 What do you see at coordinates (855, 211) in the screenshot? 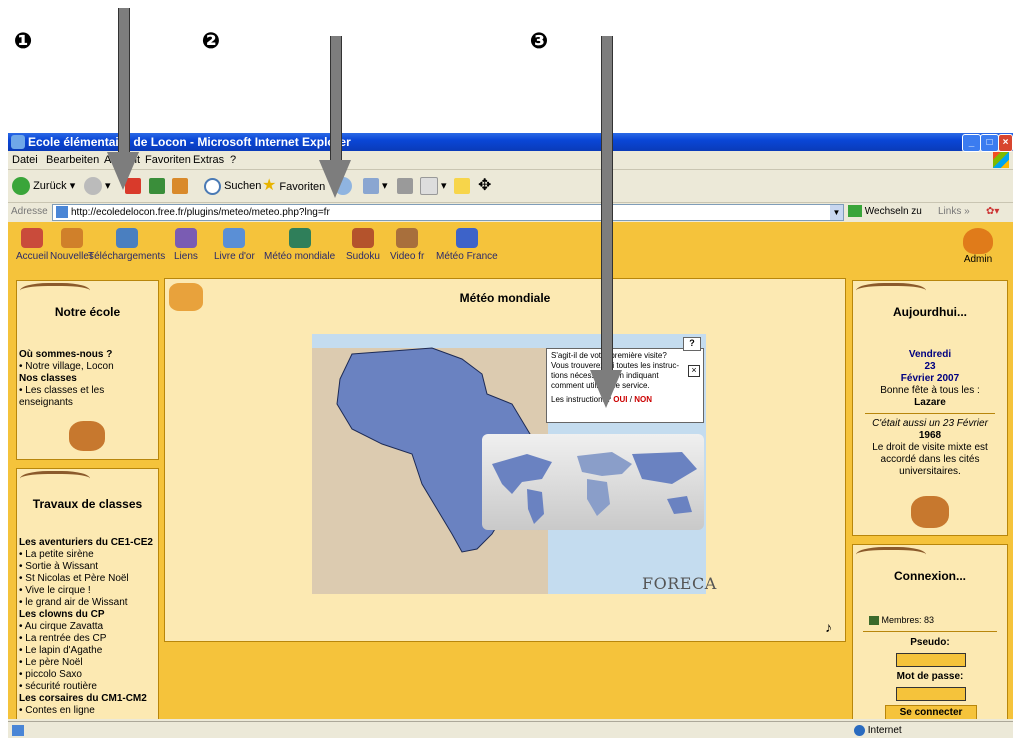
I see `go-arrow-icon` at bounding box center [855, 211].